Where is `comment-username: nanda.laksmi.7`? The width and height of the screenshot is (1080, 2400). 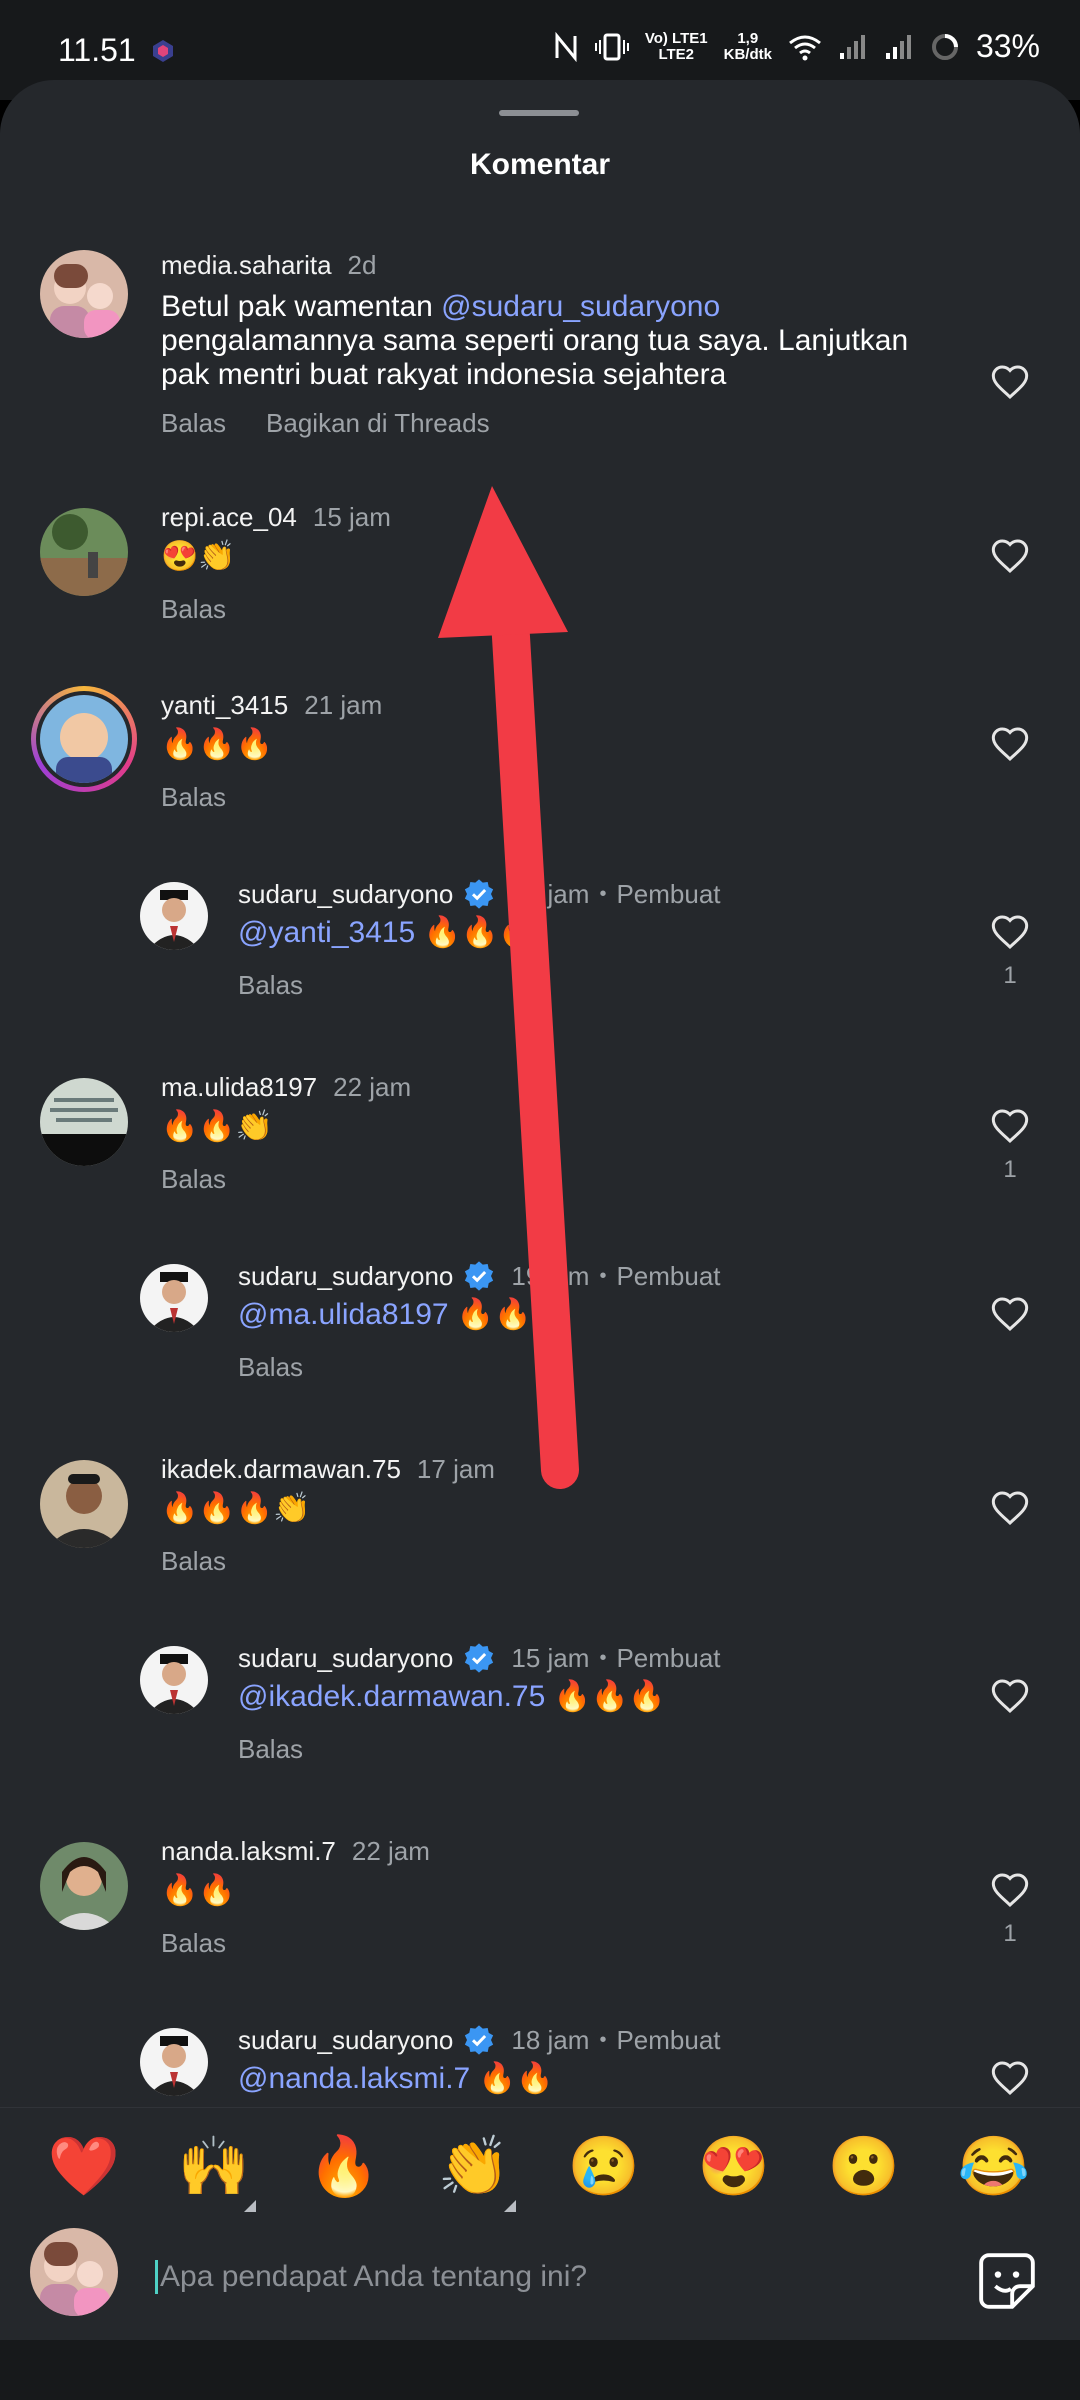
comment-username: nanda.laksmi.7 is located at coordinates (248, 1851).